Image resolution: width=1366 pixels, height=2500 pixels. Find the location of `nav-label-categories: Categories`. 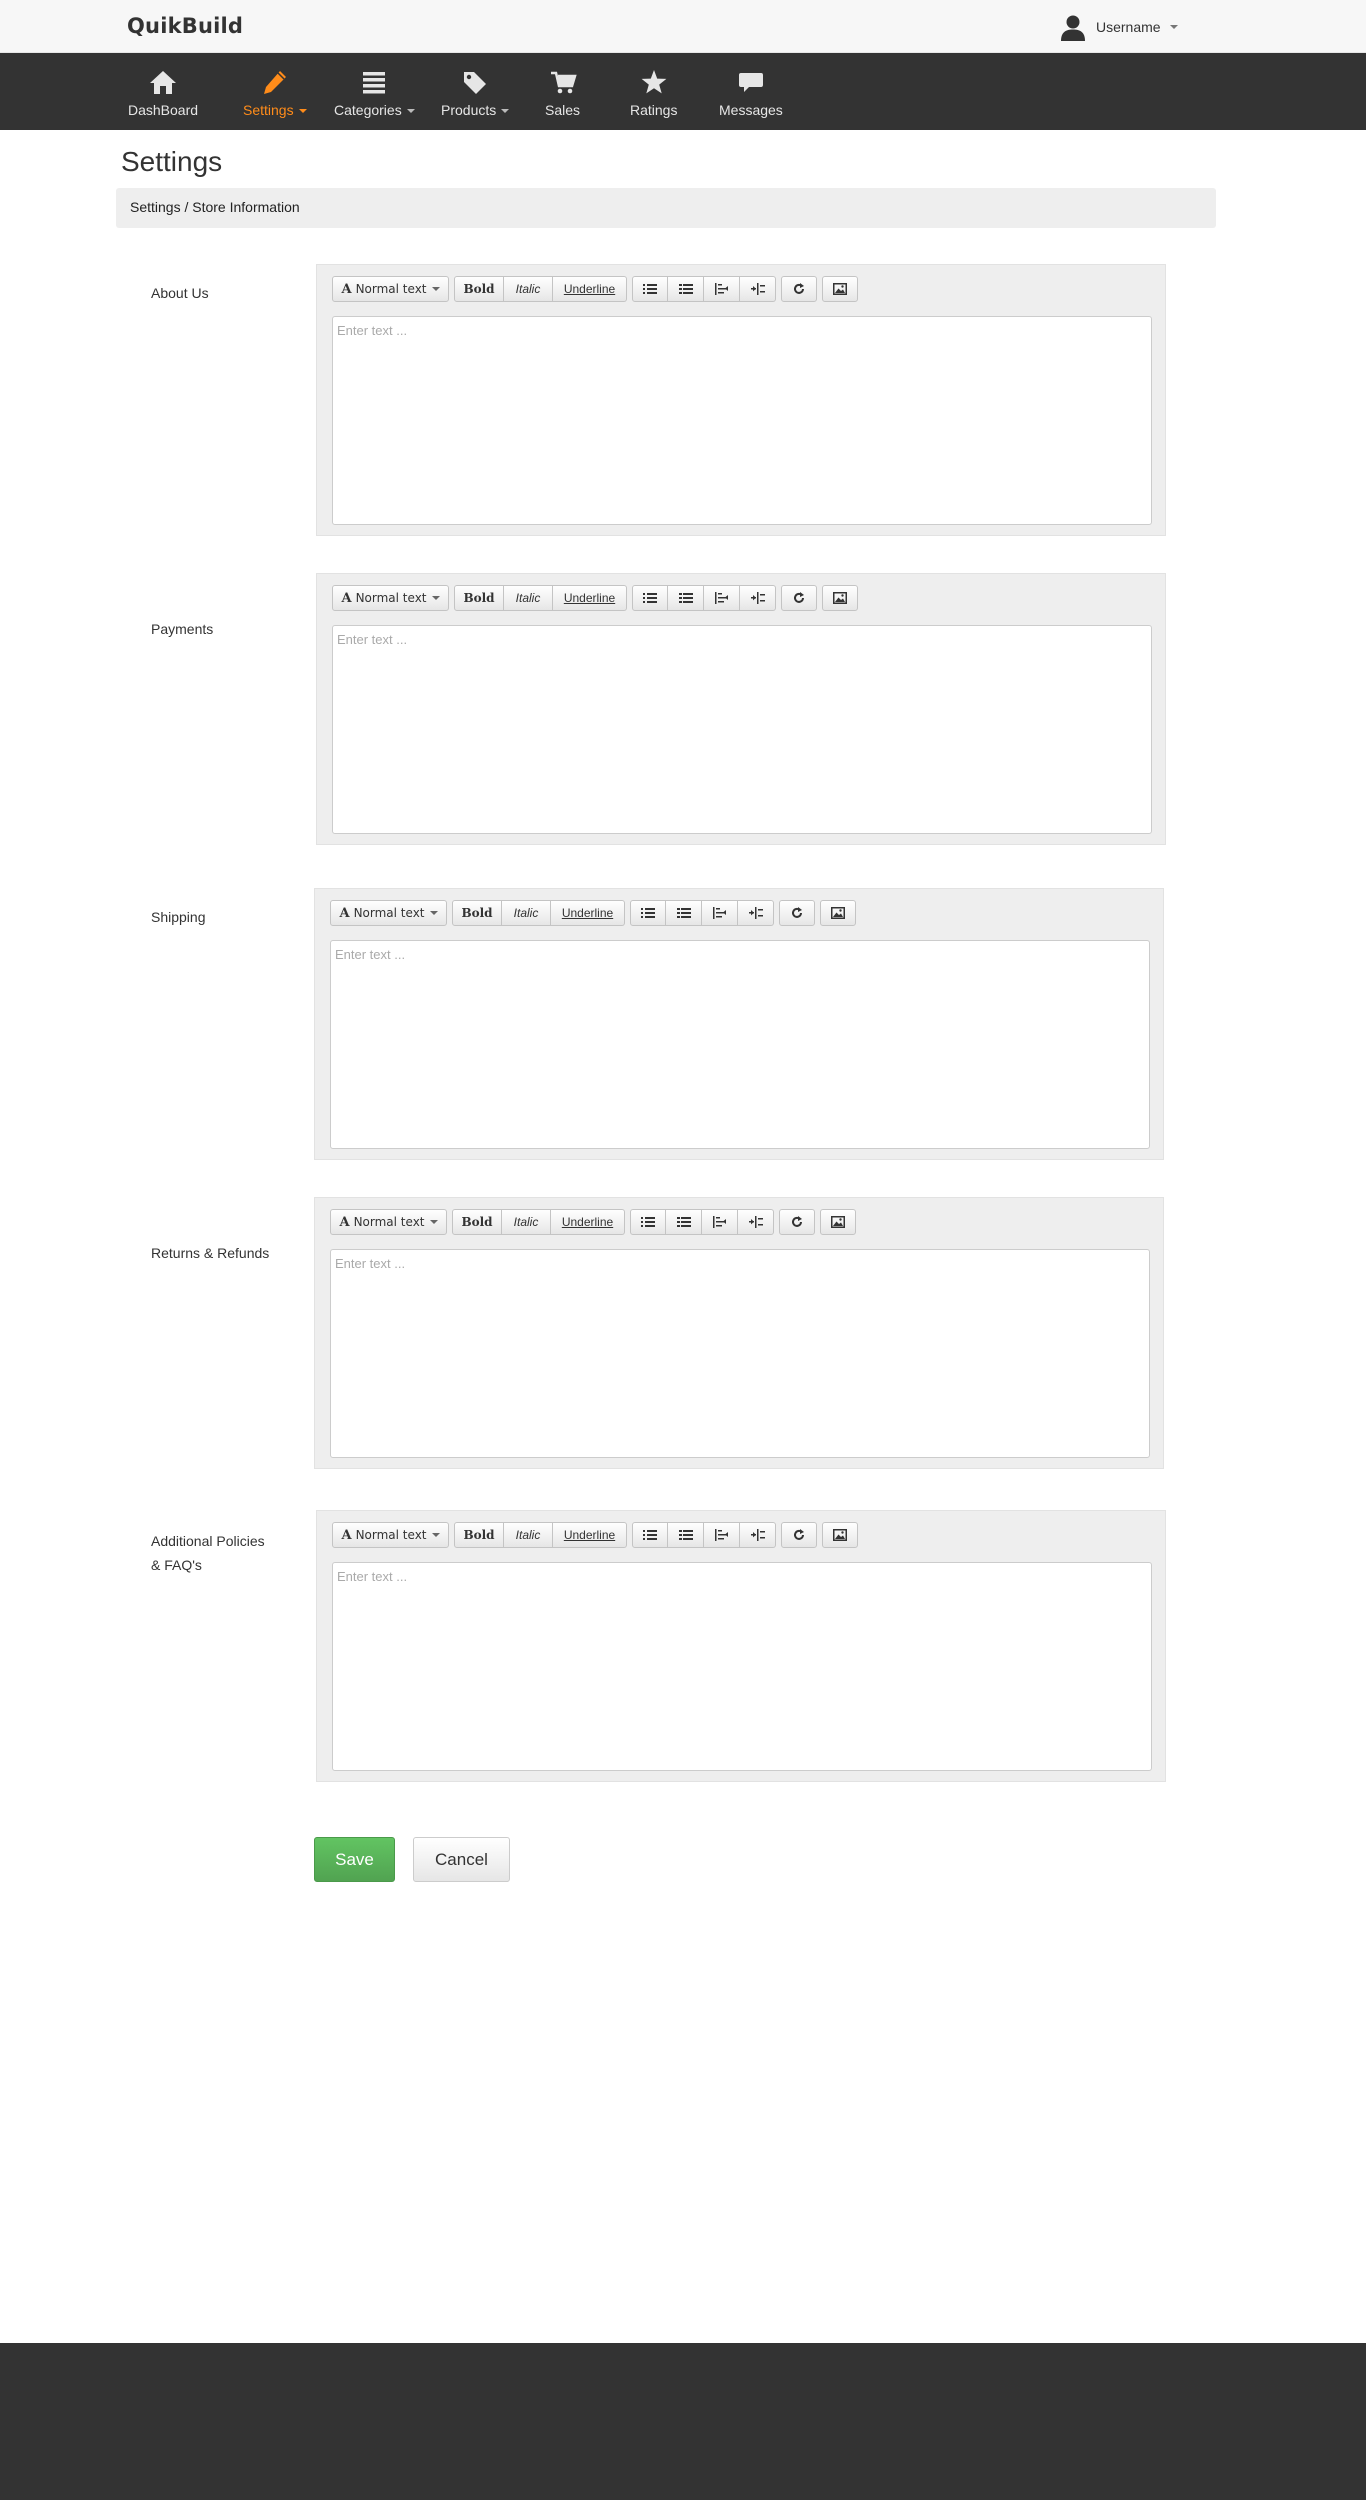

nav-label-categories: Categories is located at coordinates (368, 110).